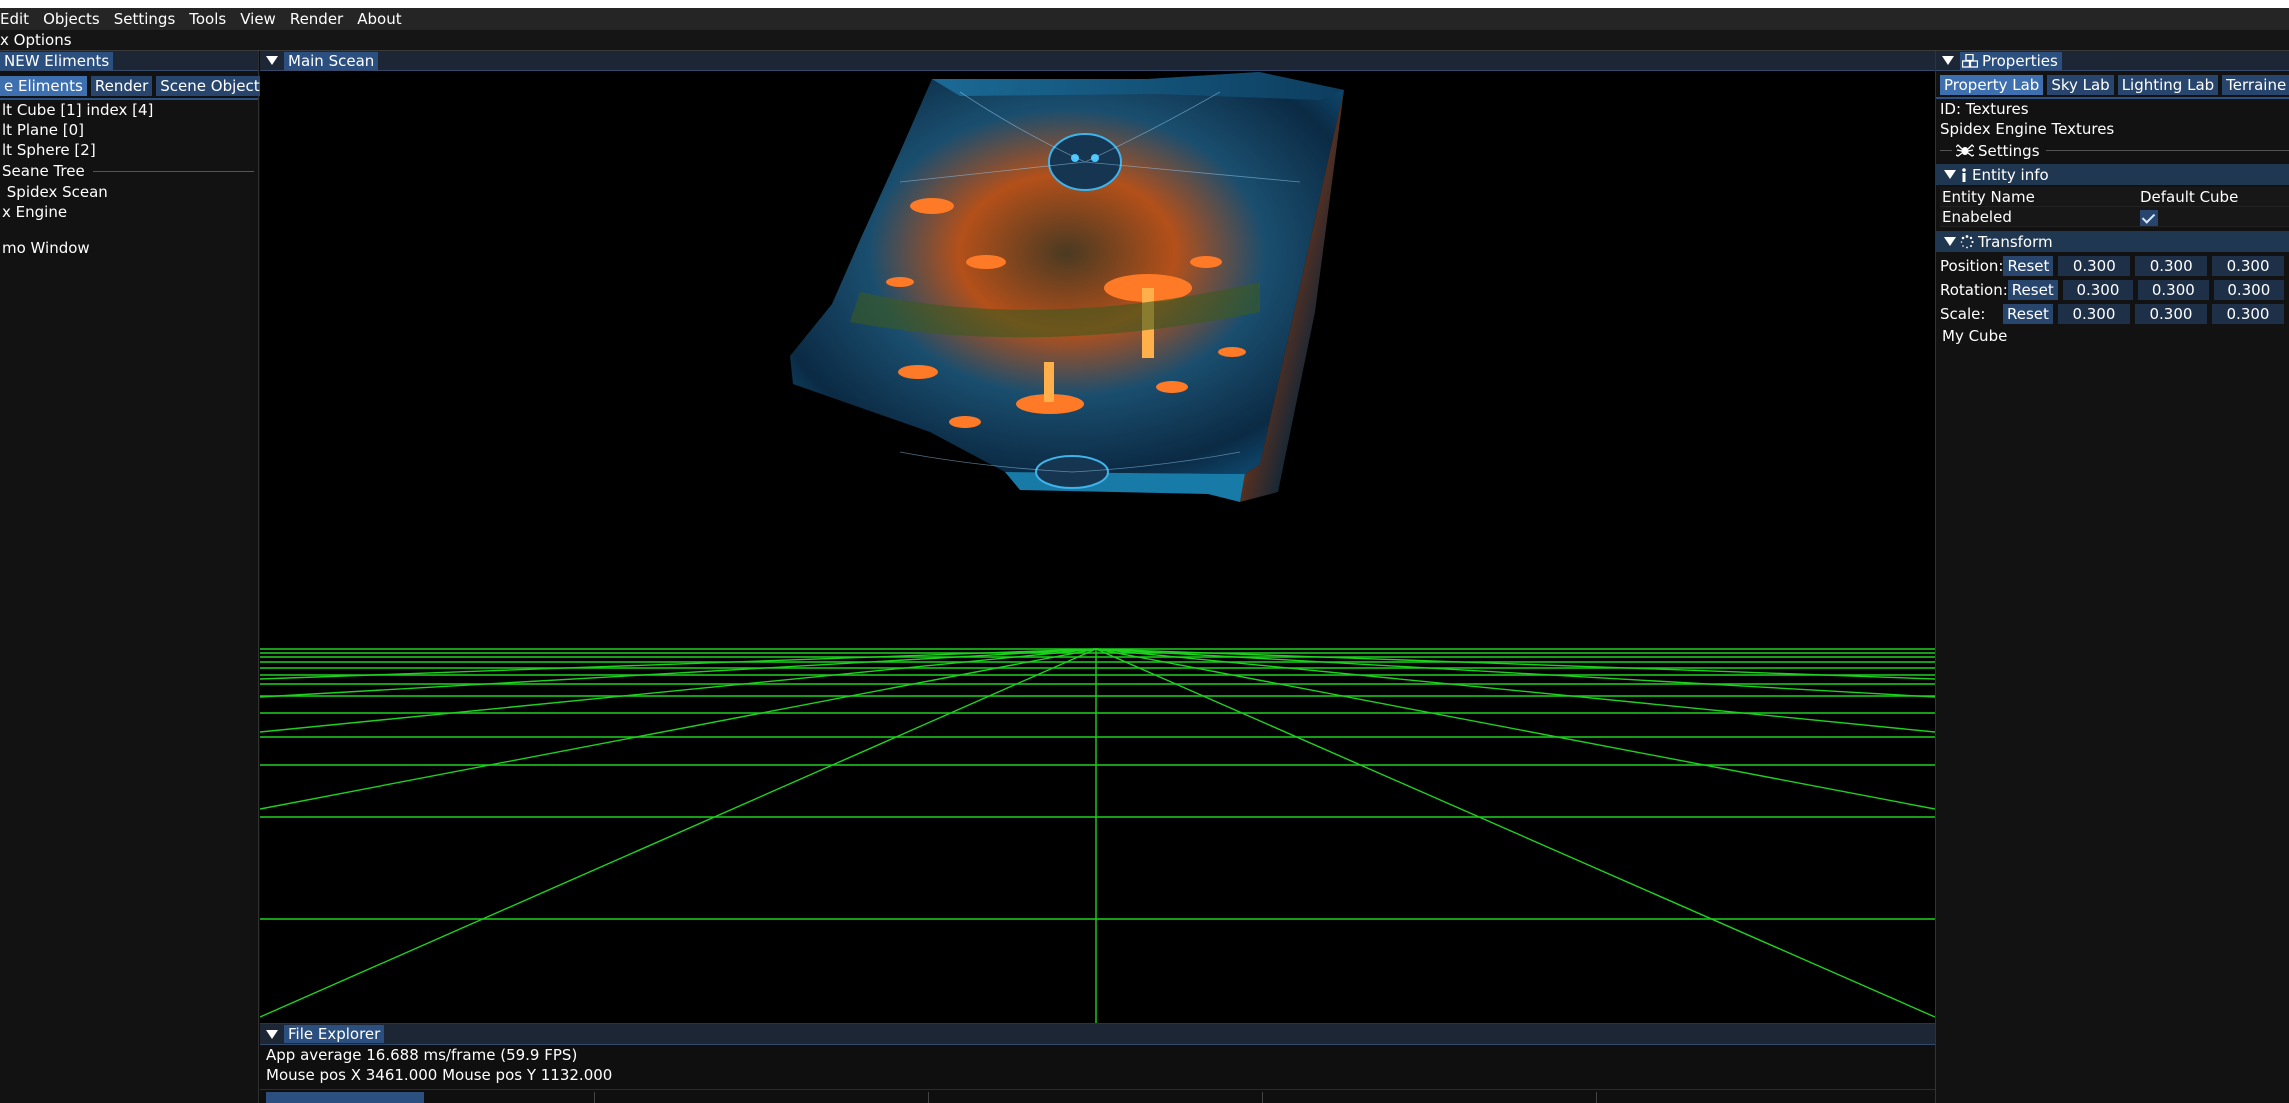 The height and width of the screenshot is (1103, 2289). I want to click on demo-window-item: mo Window, so click(129, 248).